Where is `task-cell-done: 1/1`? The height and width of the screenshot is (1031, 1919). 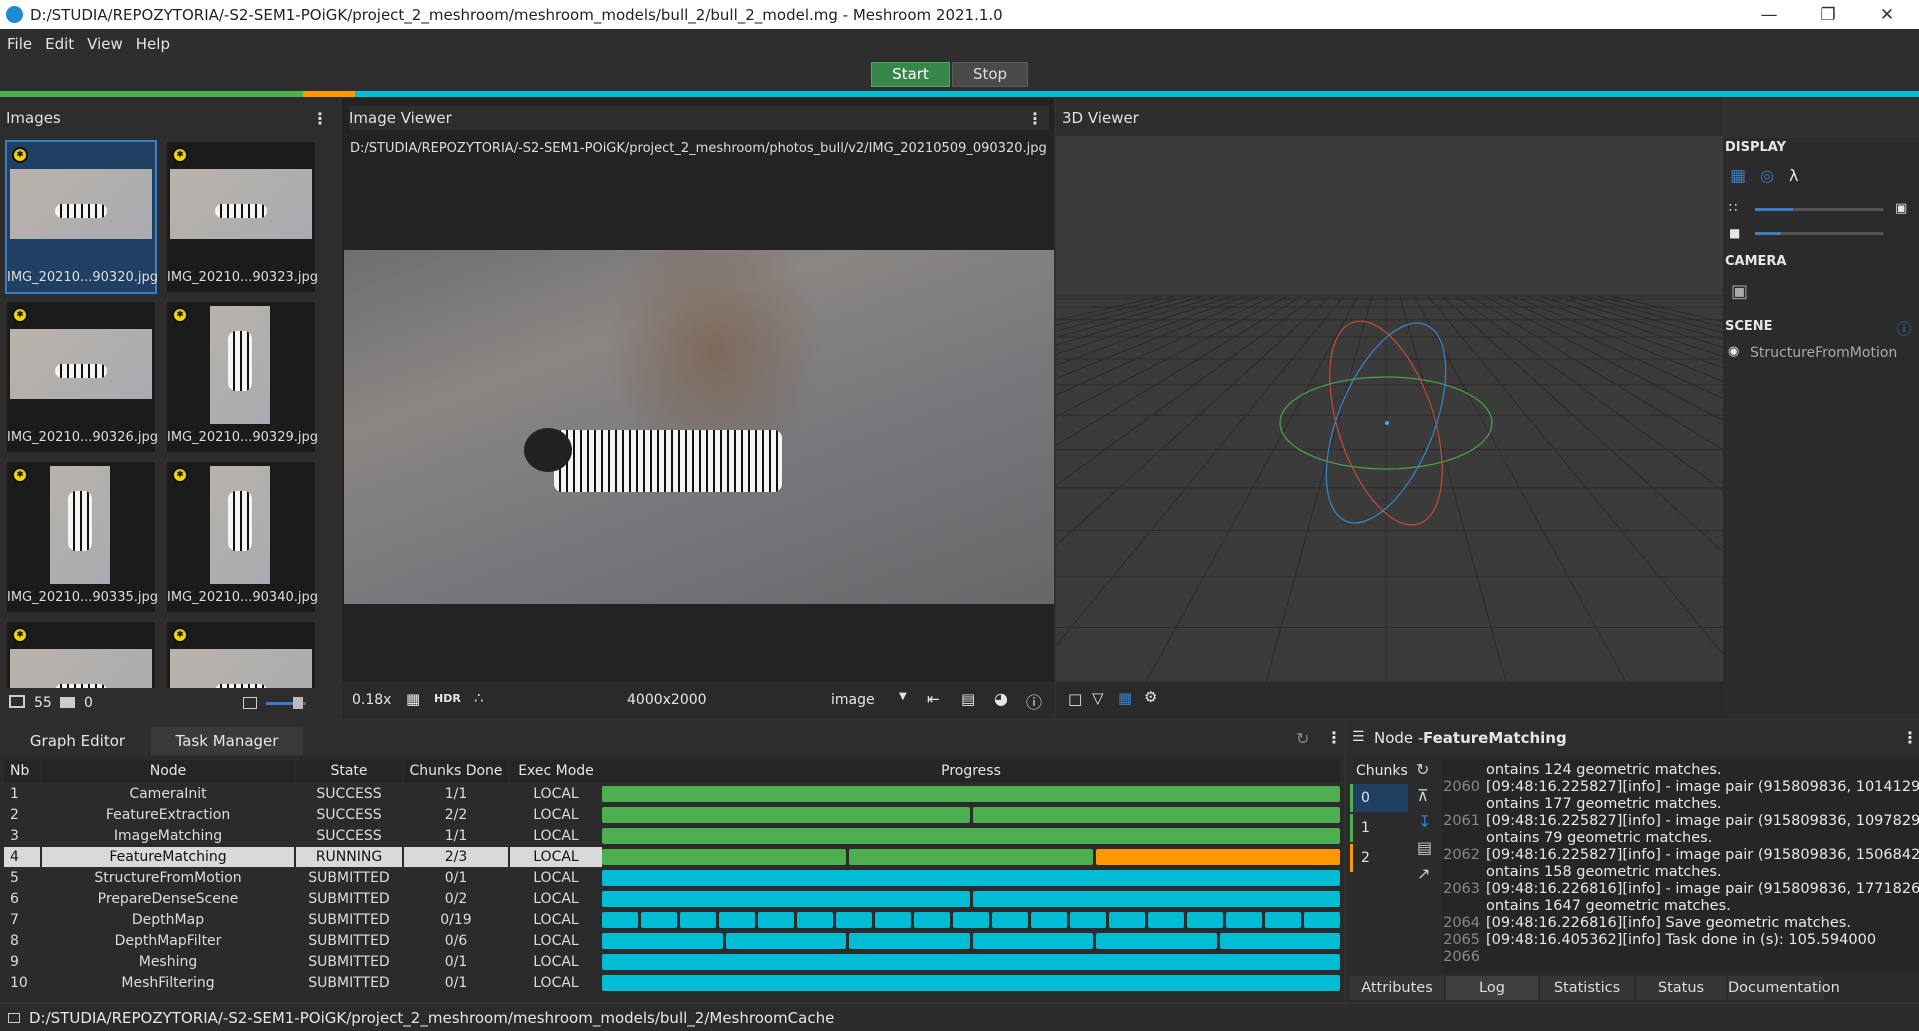
task-cell-done: 1/1 is located at coordinates (456, 836).